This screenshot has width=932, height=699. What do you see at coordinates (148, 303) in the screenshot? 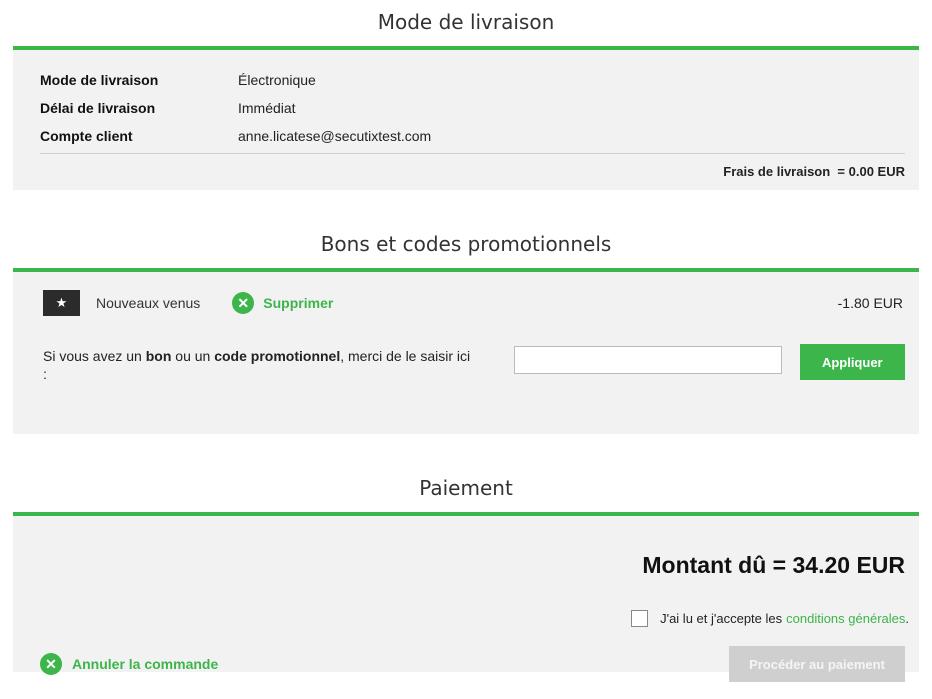
I see `applied-promo-name: Nouveaux venus` at bounding box center [148, 303].